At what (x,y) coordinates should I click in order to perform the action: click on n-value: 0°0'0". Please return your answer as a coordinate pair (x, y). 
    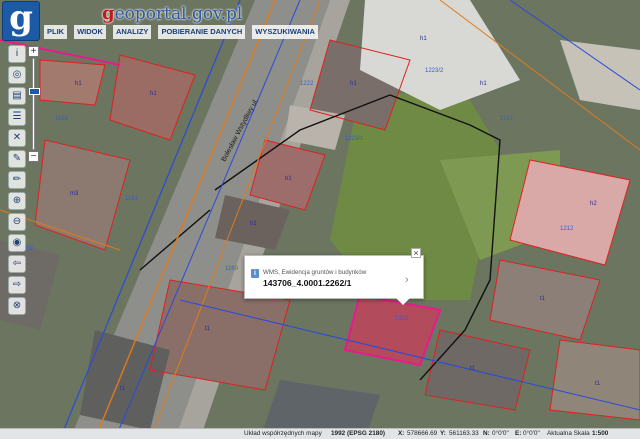
    Looking at the image, I should click on (500, 433).